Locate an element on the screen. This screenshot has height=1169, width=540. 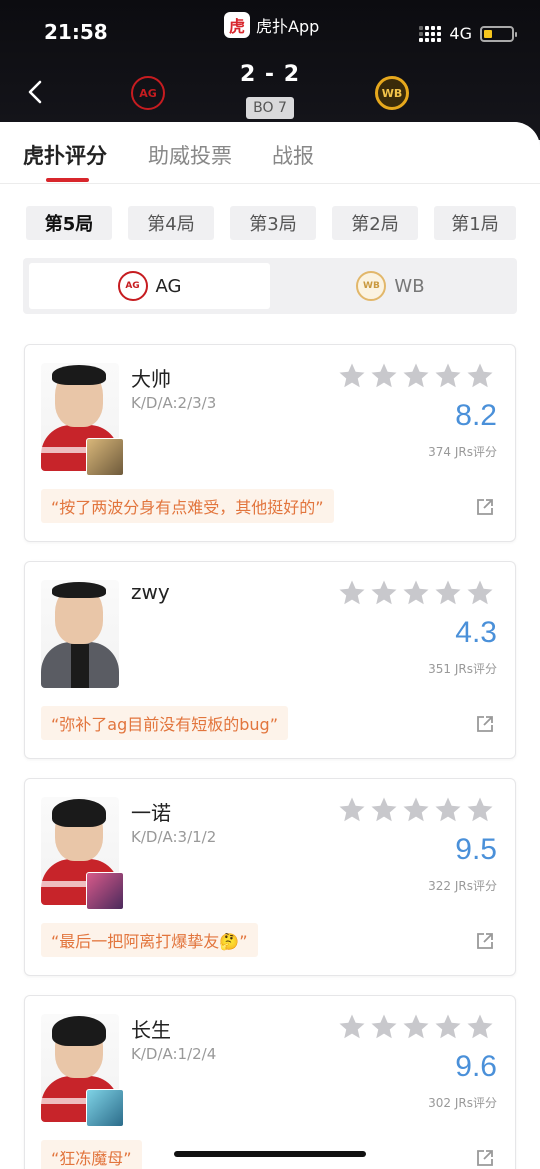
top-comment: “弥补了ag目前没有短板的bug” is located at coordinates (164, 723).